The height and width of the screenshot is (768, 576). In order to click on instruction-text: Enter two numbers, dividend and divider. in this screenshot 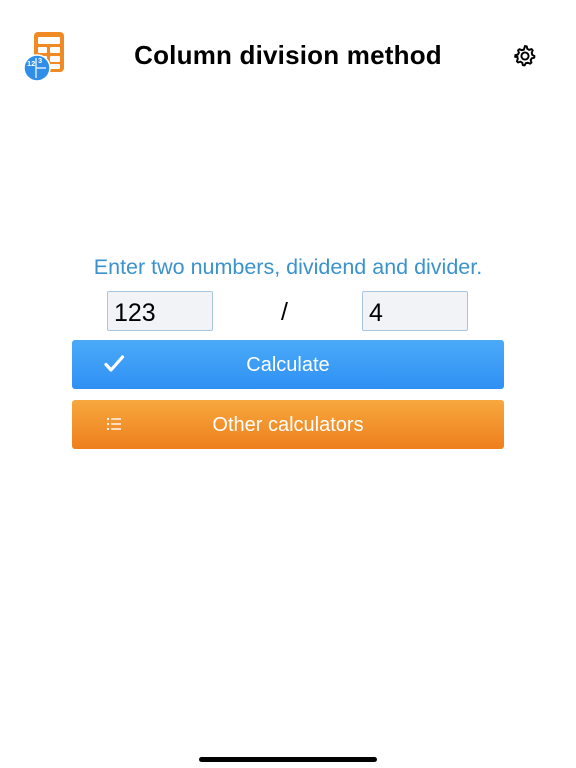, I will do `click(288, 267)`.